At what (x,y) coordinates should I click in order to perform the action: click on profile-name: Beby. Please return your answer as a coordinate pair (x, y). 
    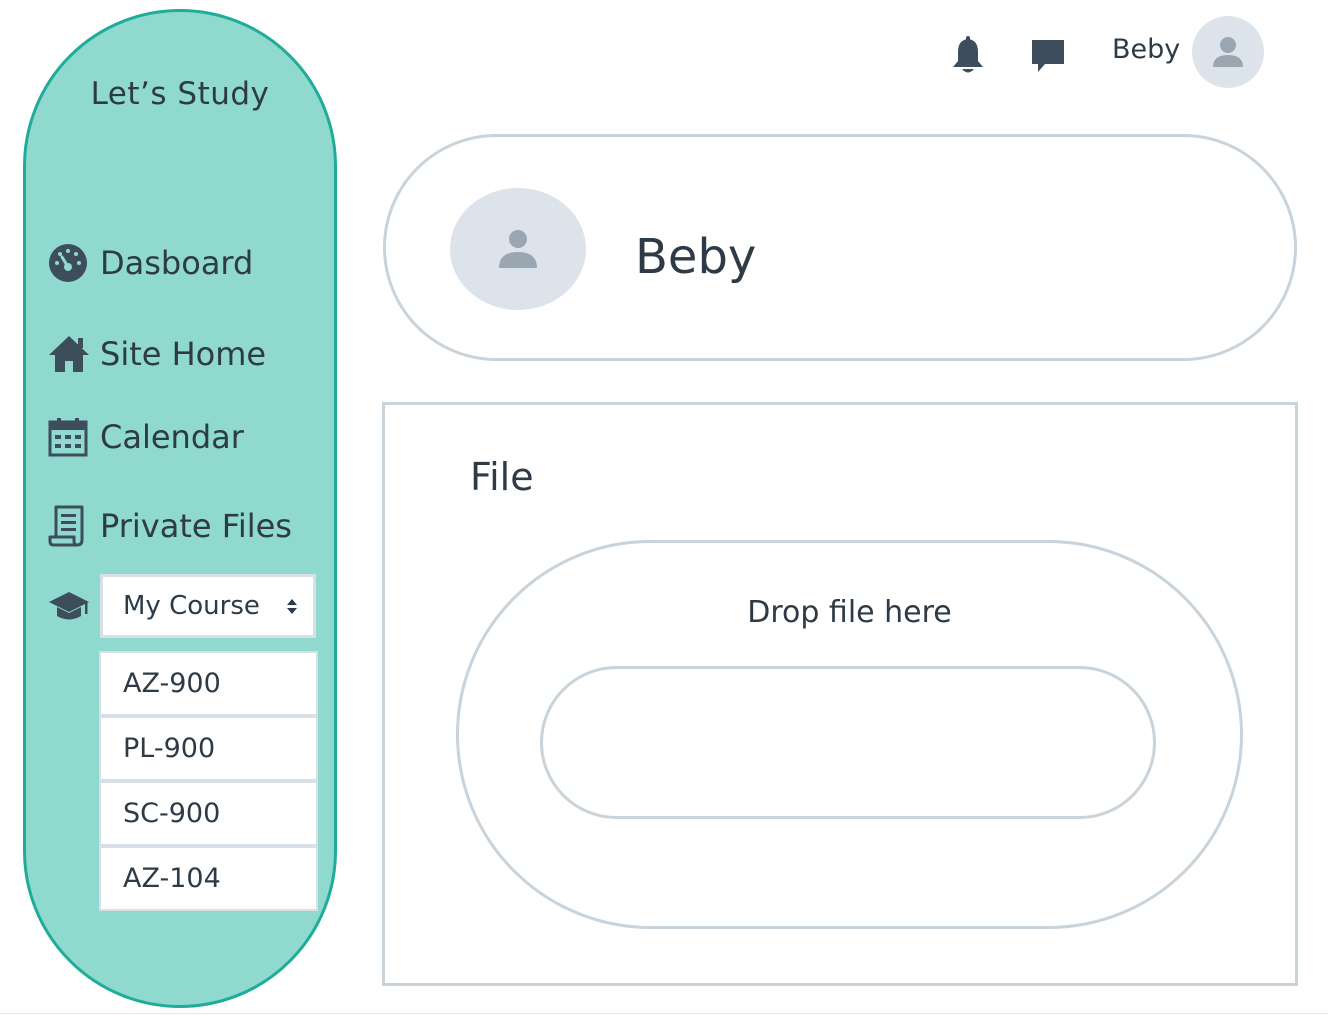
    Looking at the image, I should click on (696, 257).